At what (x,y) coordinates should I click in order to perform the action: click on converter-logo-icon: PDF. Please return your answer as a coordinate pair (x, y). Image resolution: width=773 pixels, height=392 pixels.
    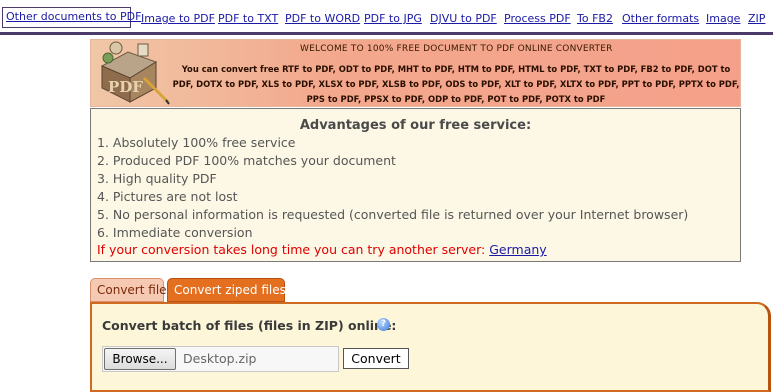
    Looking at the image, I should click on (132, 73).